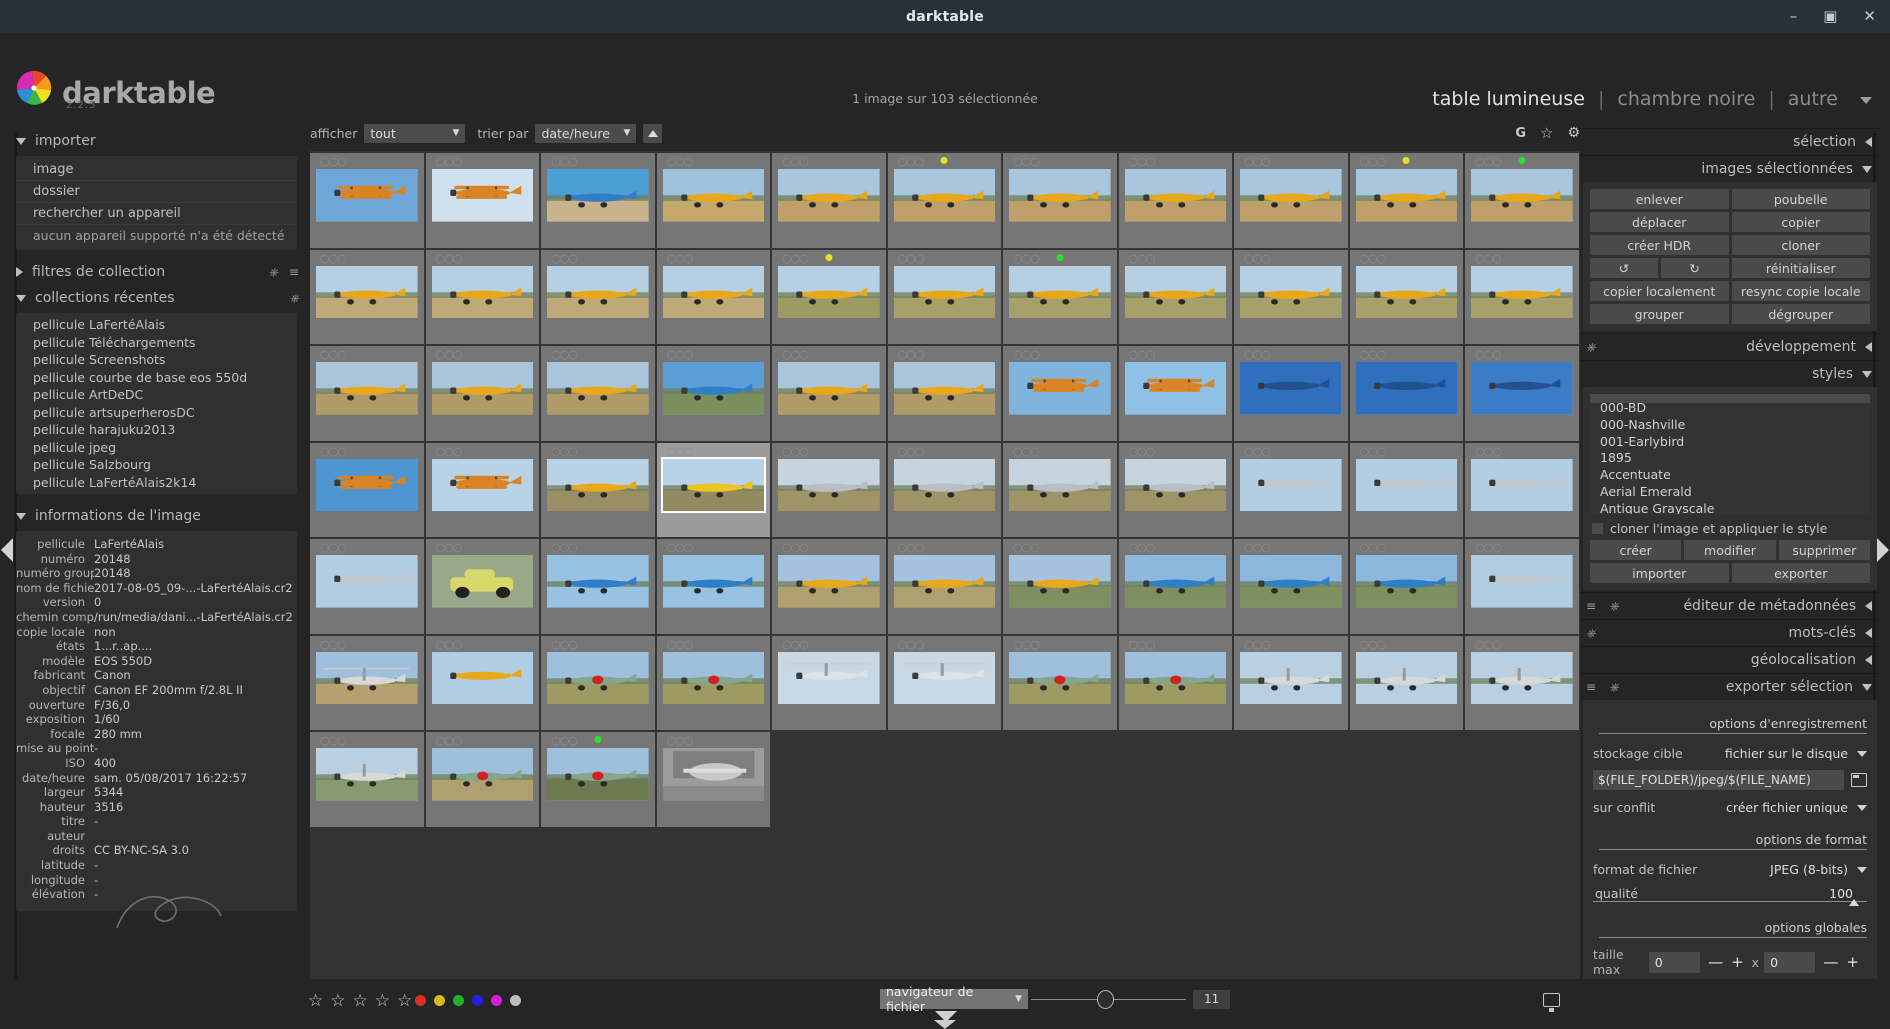 The image size is (1890, 1029). I want to click on view-lighttable: table lumineuse, so click(1508, 99).